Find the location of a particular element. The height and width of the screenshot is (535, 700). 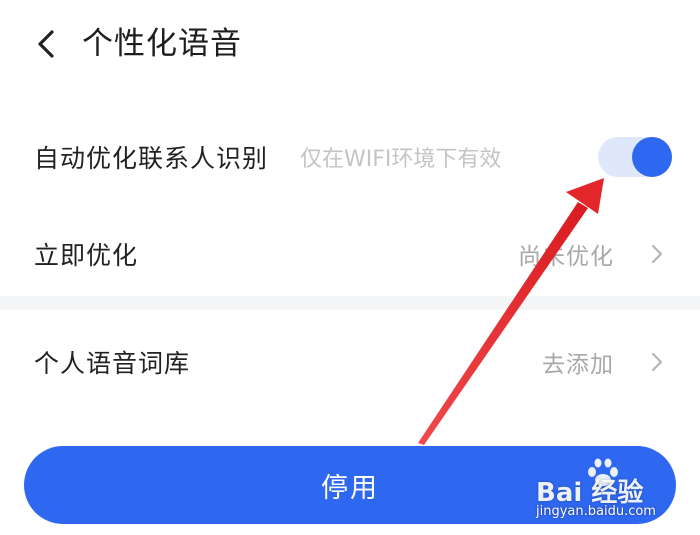

auto-optimize-hint: 仅在WIFI环境下有效 is located at coordinates (401, 159).